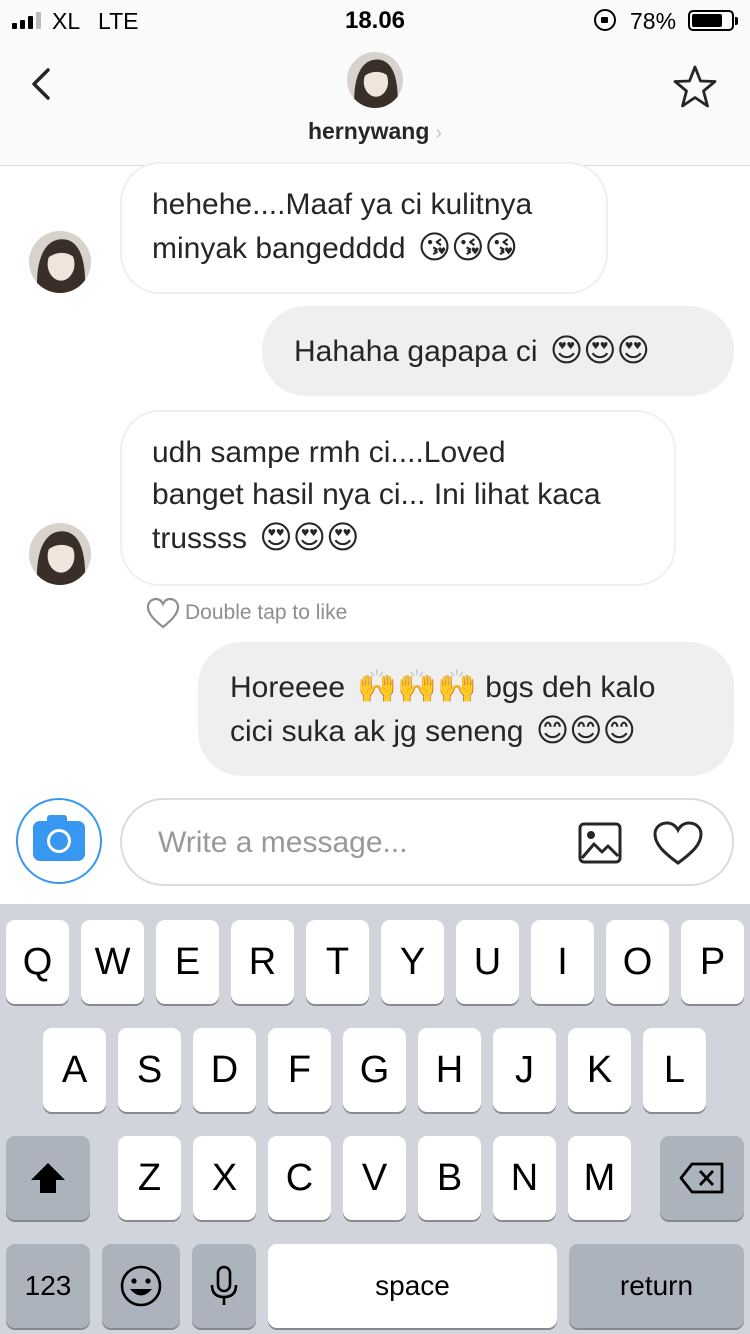 The width and height of the screenshot is (750, 1334). What do you see at coordinates (374, 1178) in the screenshot?
I see `key-v: V` at bounding box center [374, 1178].